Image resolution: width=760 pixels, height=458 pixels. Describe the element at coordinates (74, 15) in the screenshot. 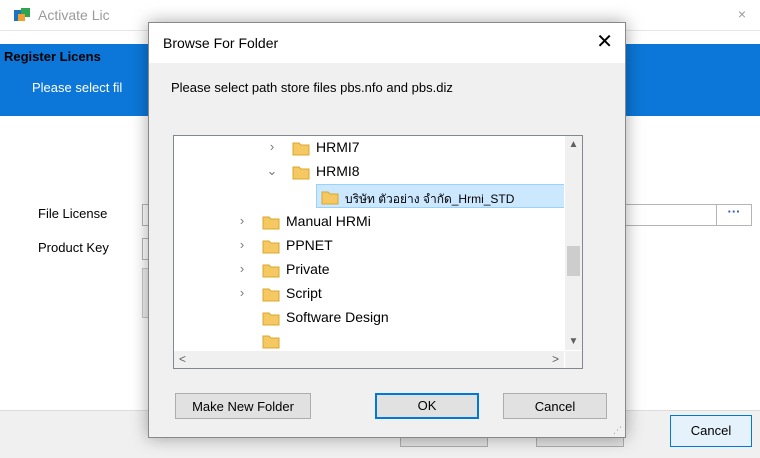

I see `activate-window-title: Activate Lic` at that location.